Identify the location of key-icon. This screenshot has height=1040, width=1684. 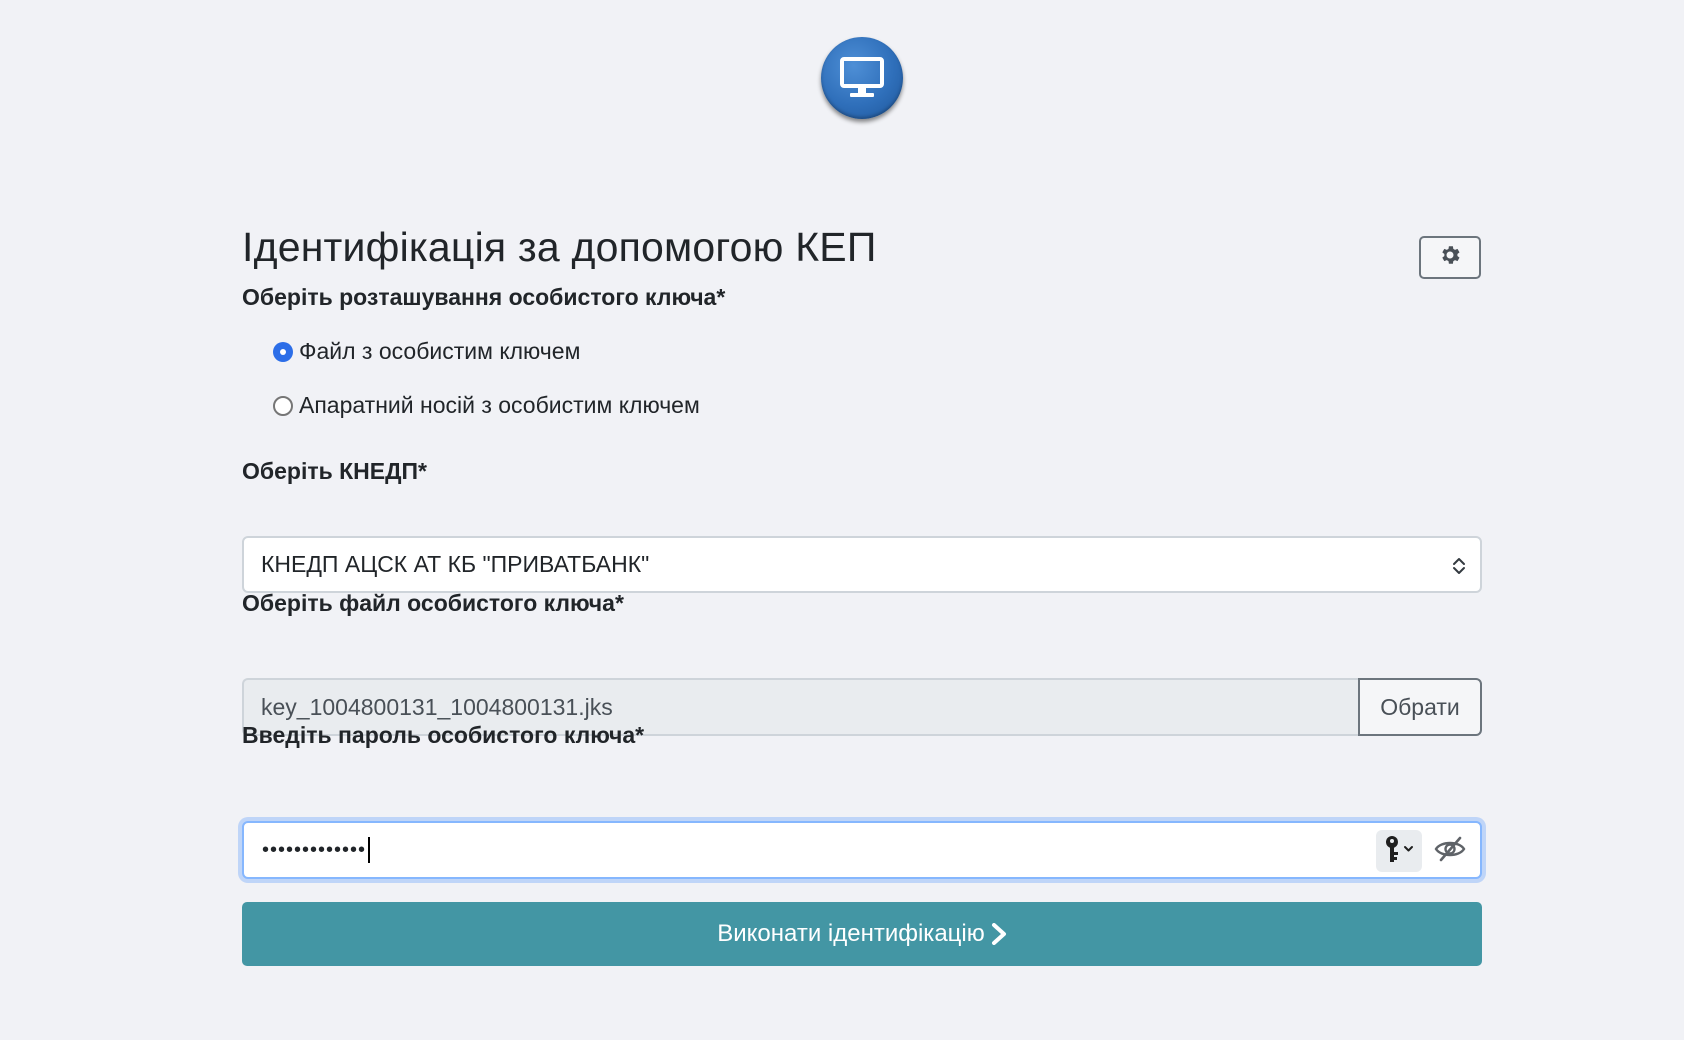
(1399, 851).